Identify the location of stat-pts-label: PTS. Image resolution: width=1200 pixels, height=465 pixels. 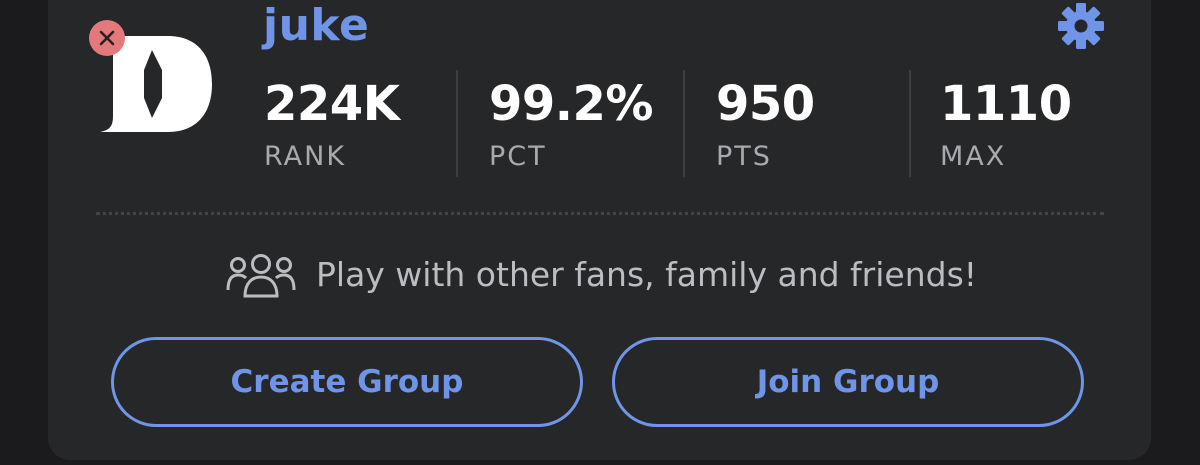
(744, 156).